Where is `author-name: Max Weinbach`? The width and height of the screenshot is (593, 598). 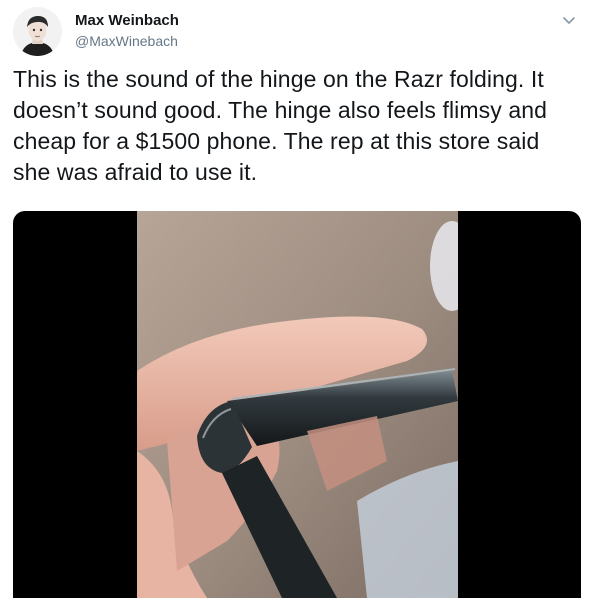 author-name: Max Weinbach is located at coordinates (127, 20).